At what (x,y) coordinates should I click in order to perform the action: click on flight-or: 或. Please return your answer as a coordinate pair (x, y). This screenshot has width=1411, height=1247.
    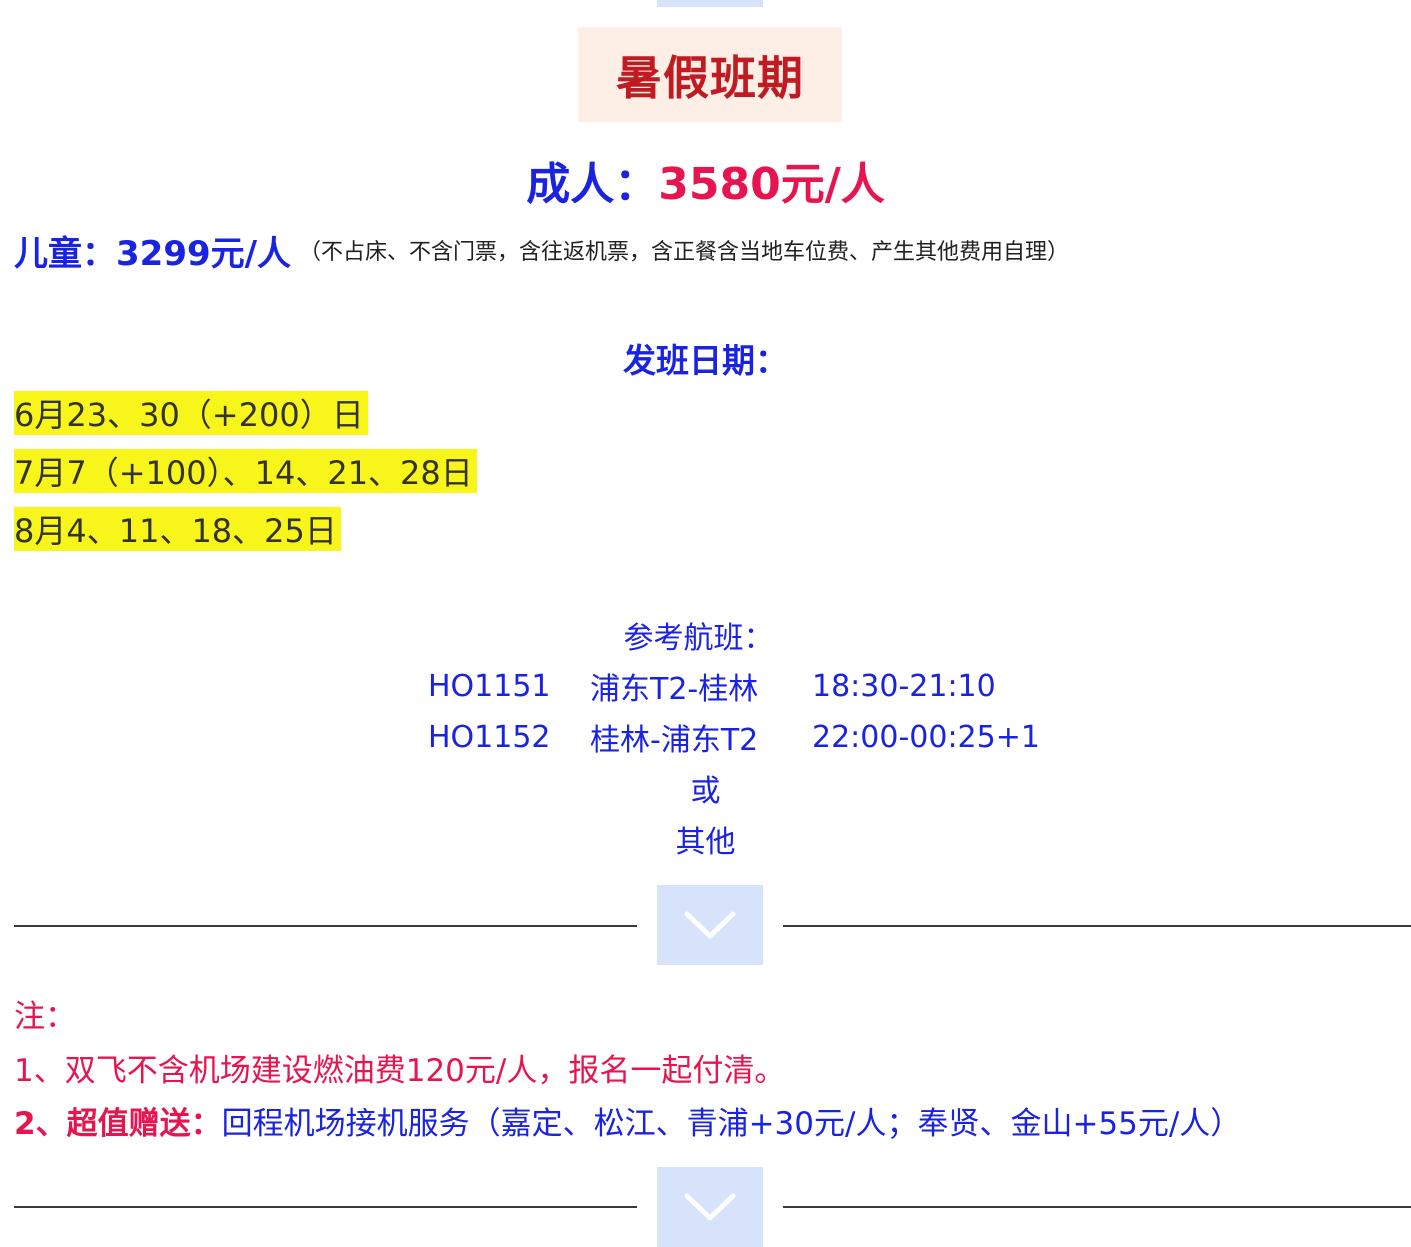
    Looking at the image, I should click on (705, 791).